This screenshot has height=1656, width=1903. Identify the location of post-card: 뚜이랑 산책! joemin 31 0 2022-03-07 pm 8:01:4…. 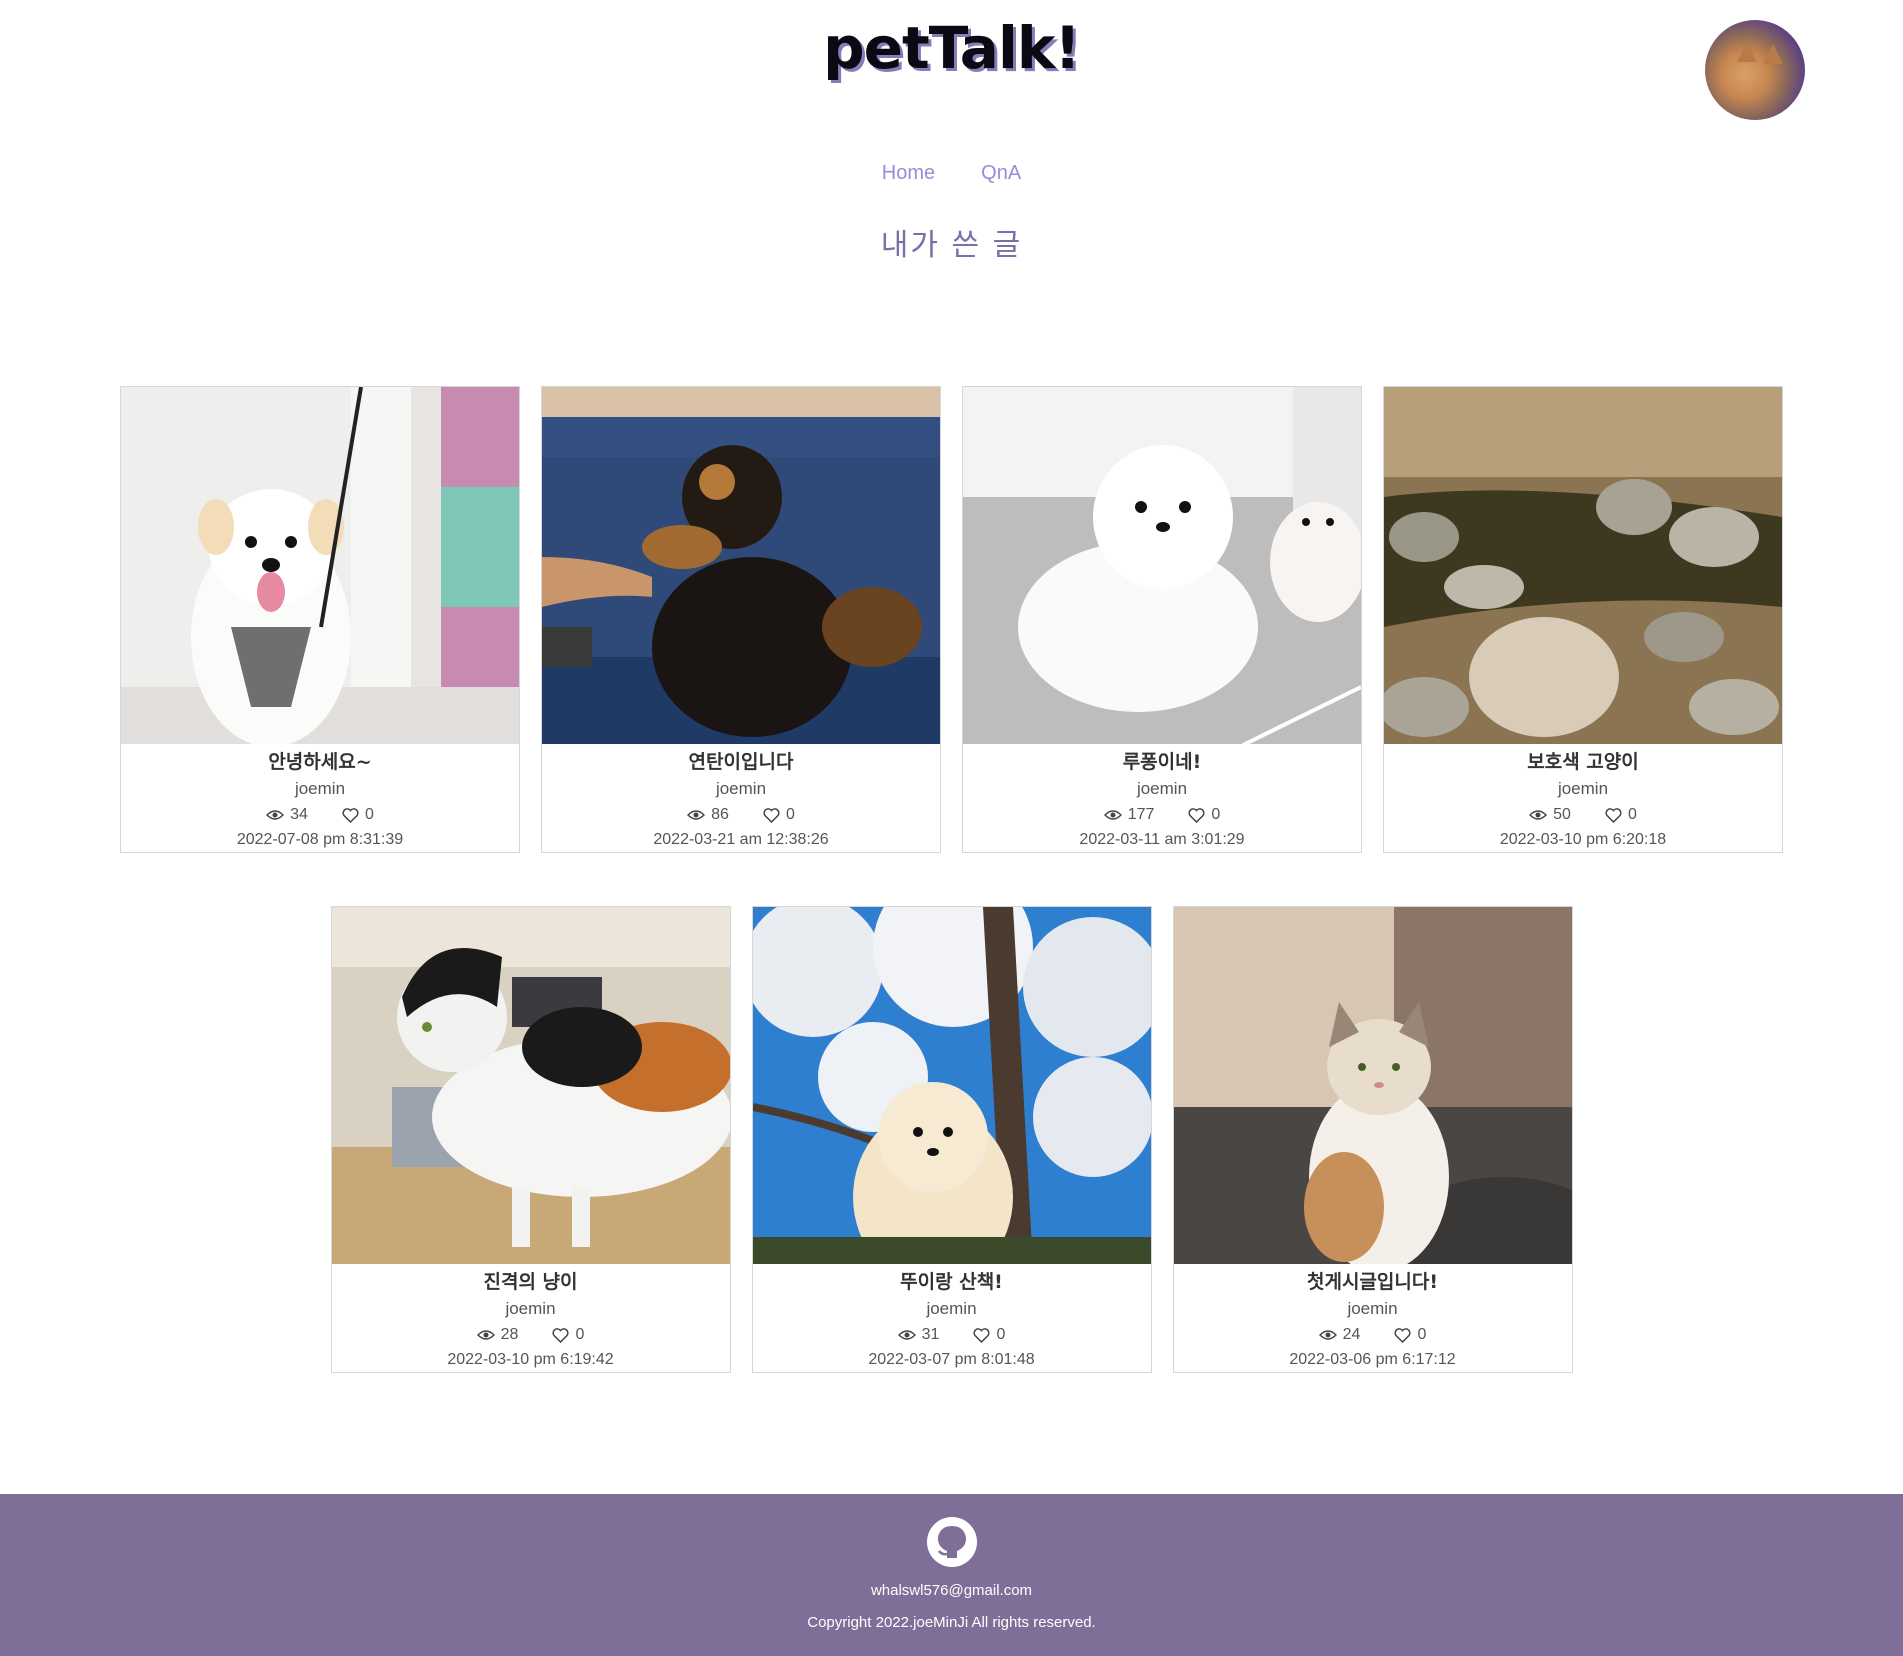
(951, 1139).